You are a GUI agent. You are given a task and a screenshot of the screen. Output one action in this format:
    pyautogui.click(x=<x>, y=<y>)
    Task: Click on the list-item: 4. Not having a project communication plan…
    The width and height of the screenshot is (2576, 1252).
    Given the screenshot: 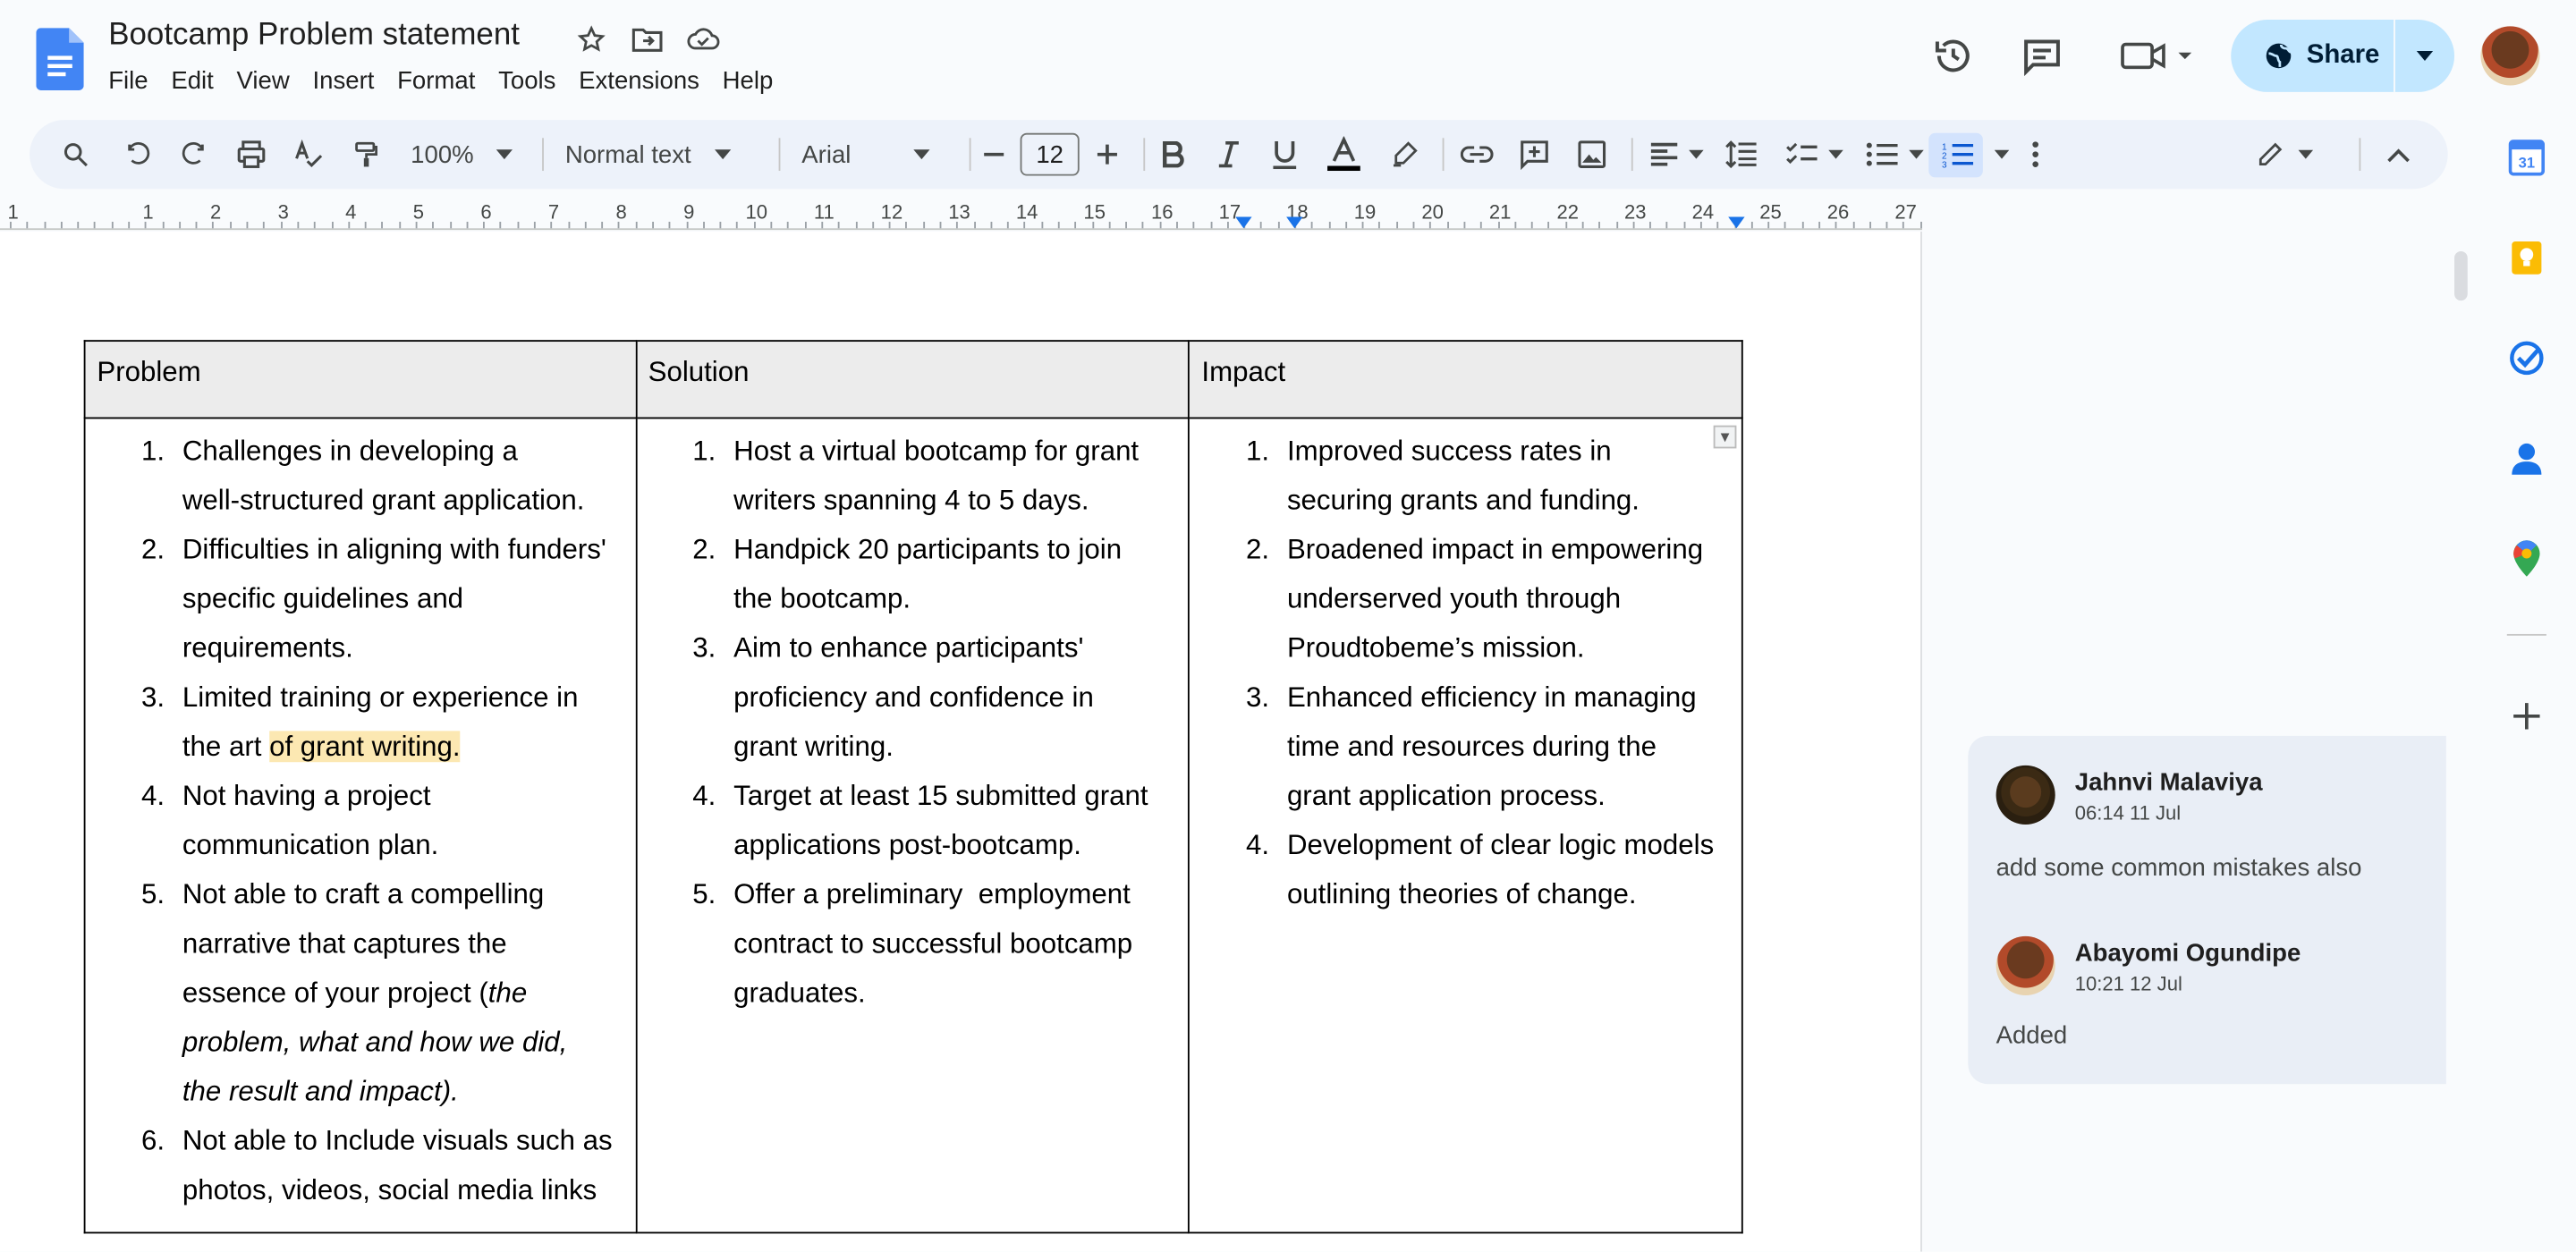 What is the action you would take?
    pyautogui.click(x=360, y=821)
    